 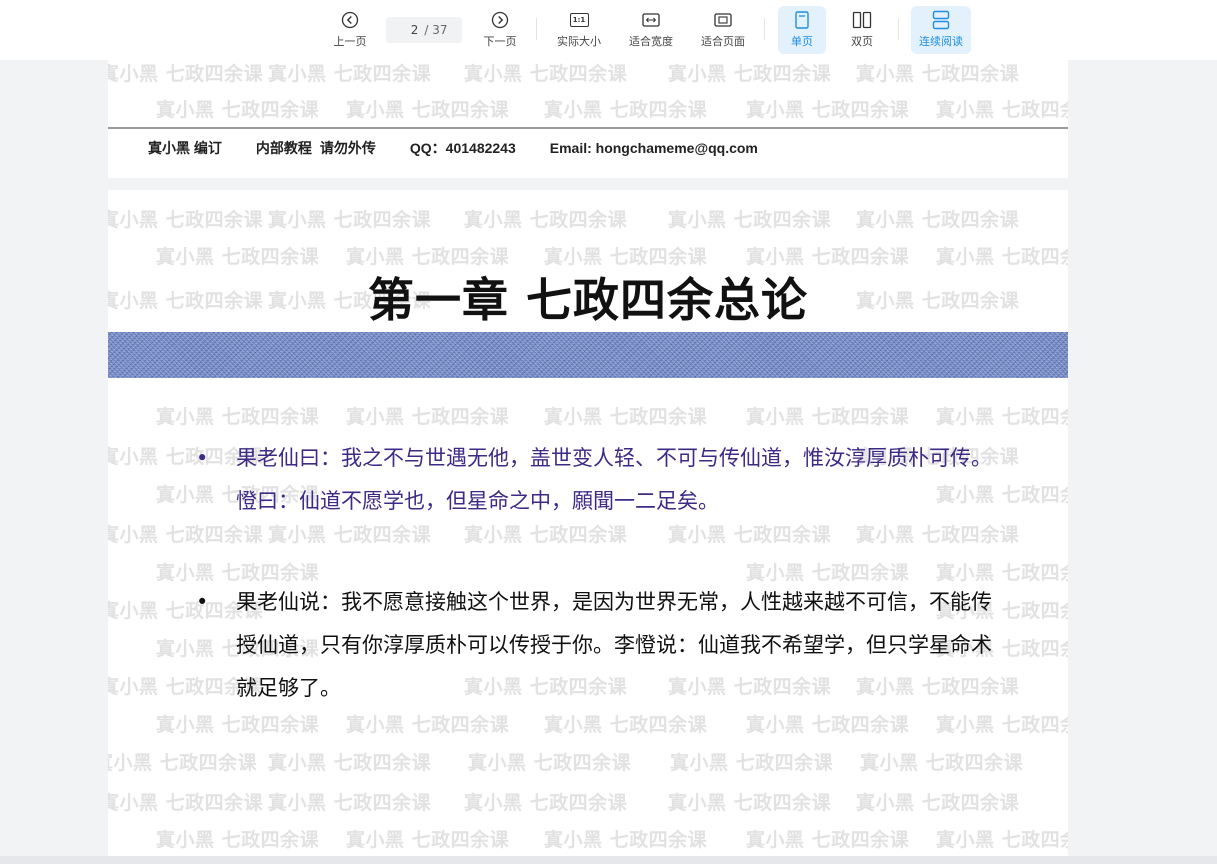 What do you see at coordinates (723, 20) in the screenshot?
I see `fit-page-icon` at bounding box center [723, 20].